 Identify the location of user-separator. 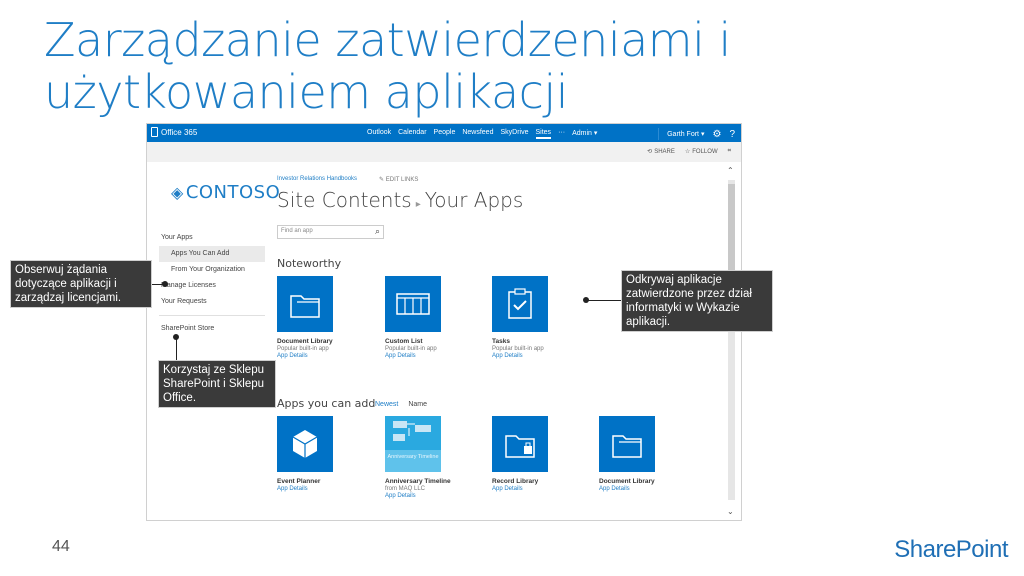
(659, 134).